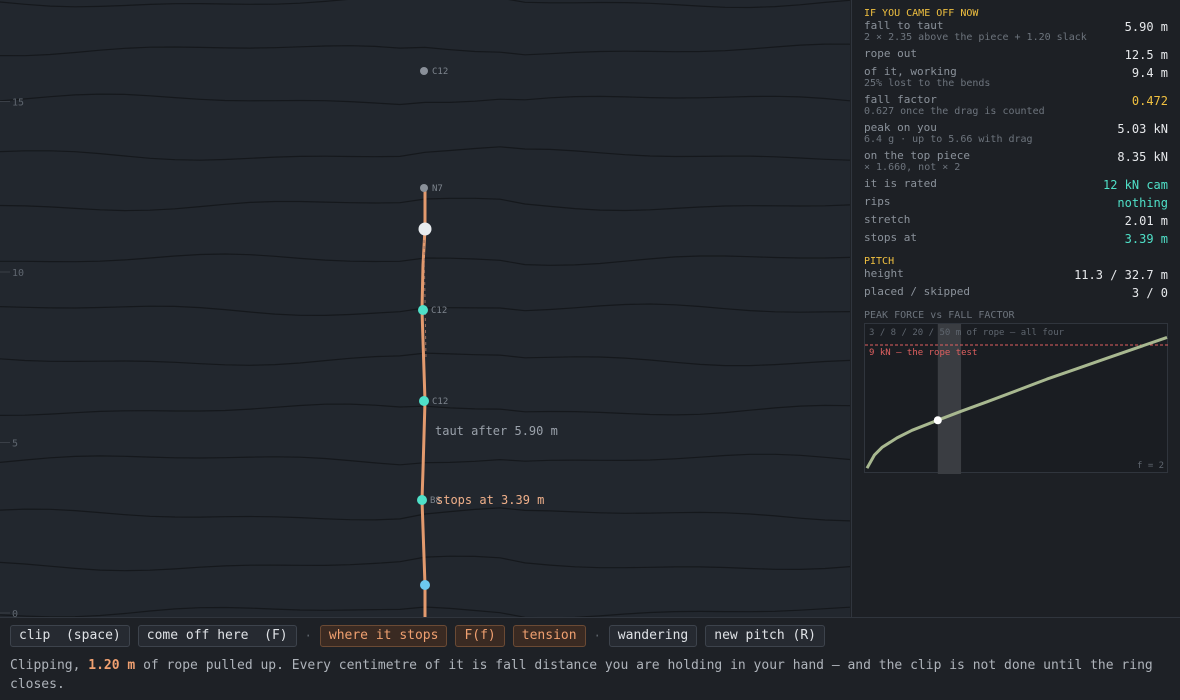 The width and height of the screenshot is (1180, 700). I want to click on chart-title: PEAK FORCE vs FALL FACTOR, so click(939, 315).